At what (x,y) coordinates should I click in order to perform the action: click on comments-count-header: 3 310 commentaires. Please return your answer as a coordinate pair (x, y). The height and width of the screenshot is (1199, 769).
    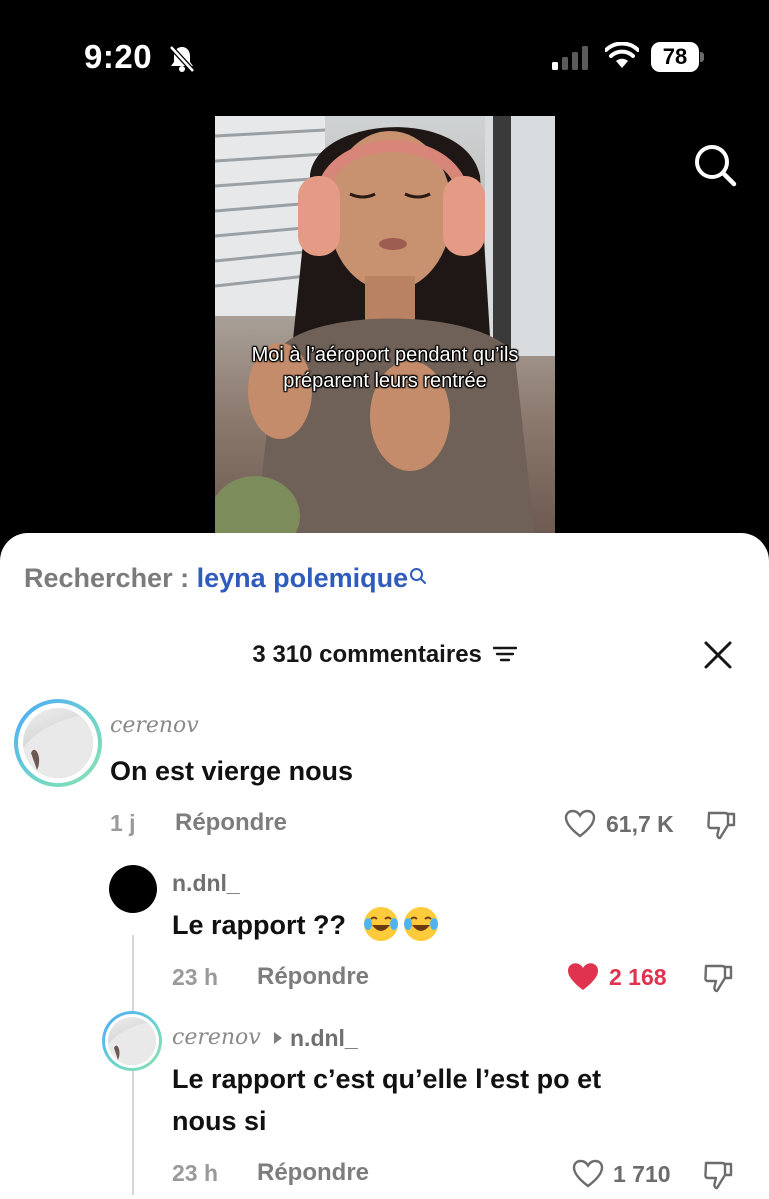
    Looking at the image, I should click on (384, 655).